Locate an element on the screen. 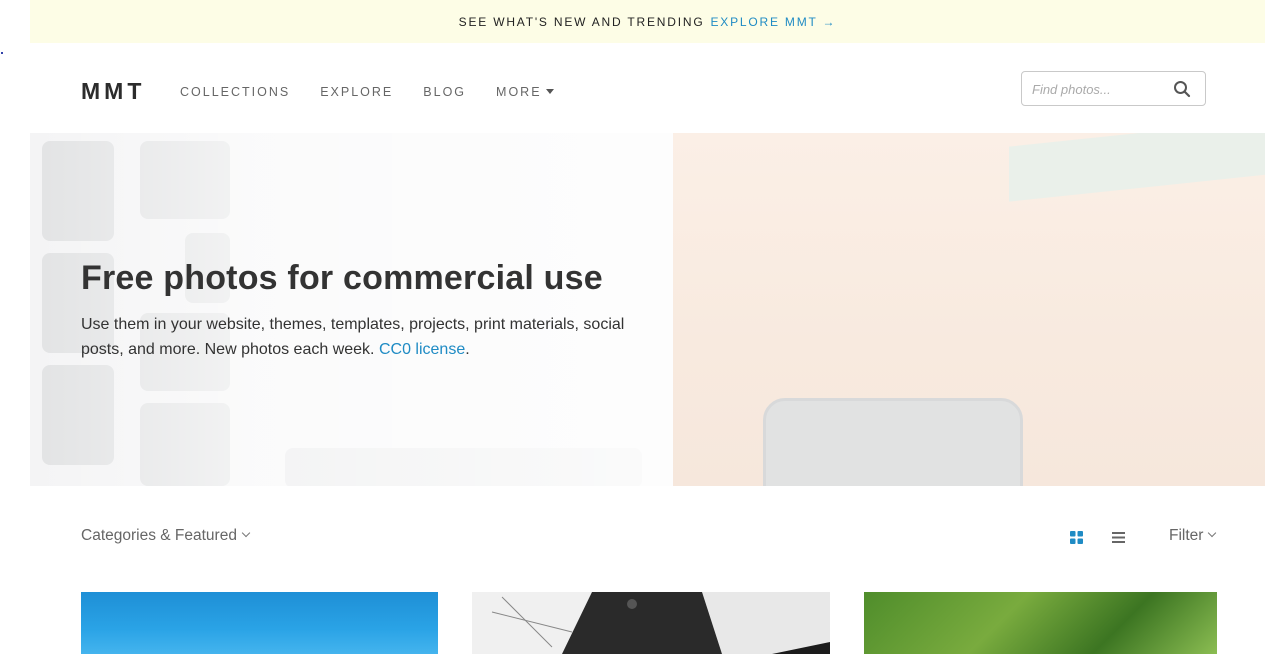  list-view-icon is located at coordinates (1118, 537).